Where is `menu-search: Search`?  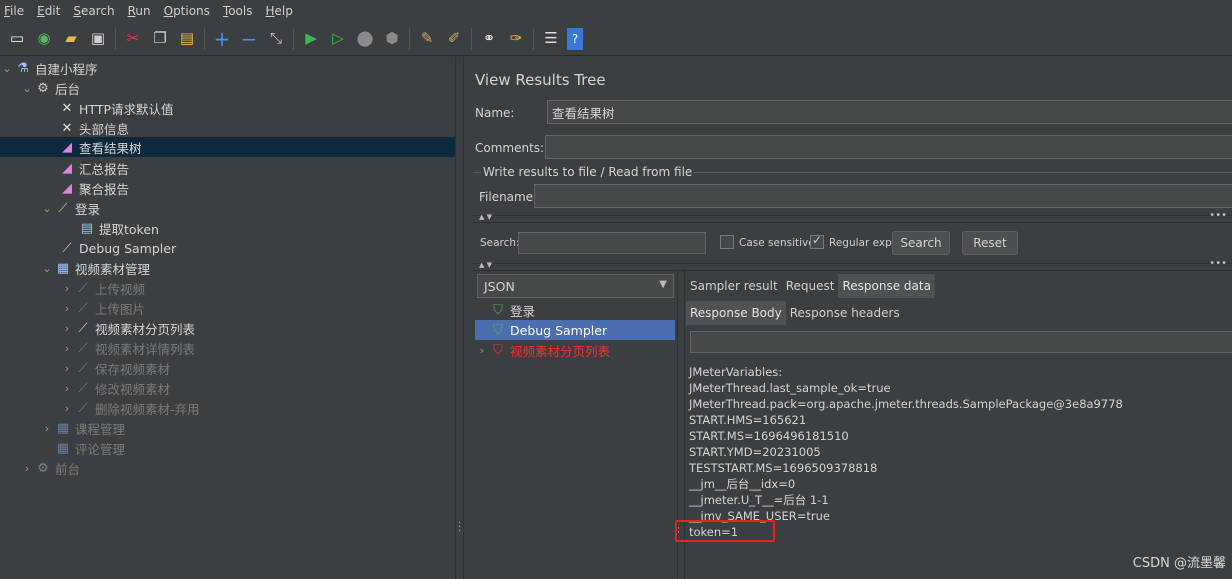
menu-search: Search is located at coordinates (93, 11).